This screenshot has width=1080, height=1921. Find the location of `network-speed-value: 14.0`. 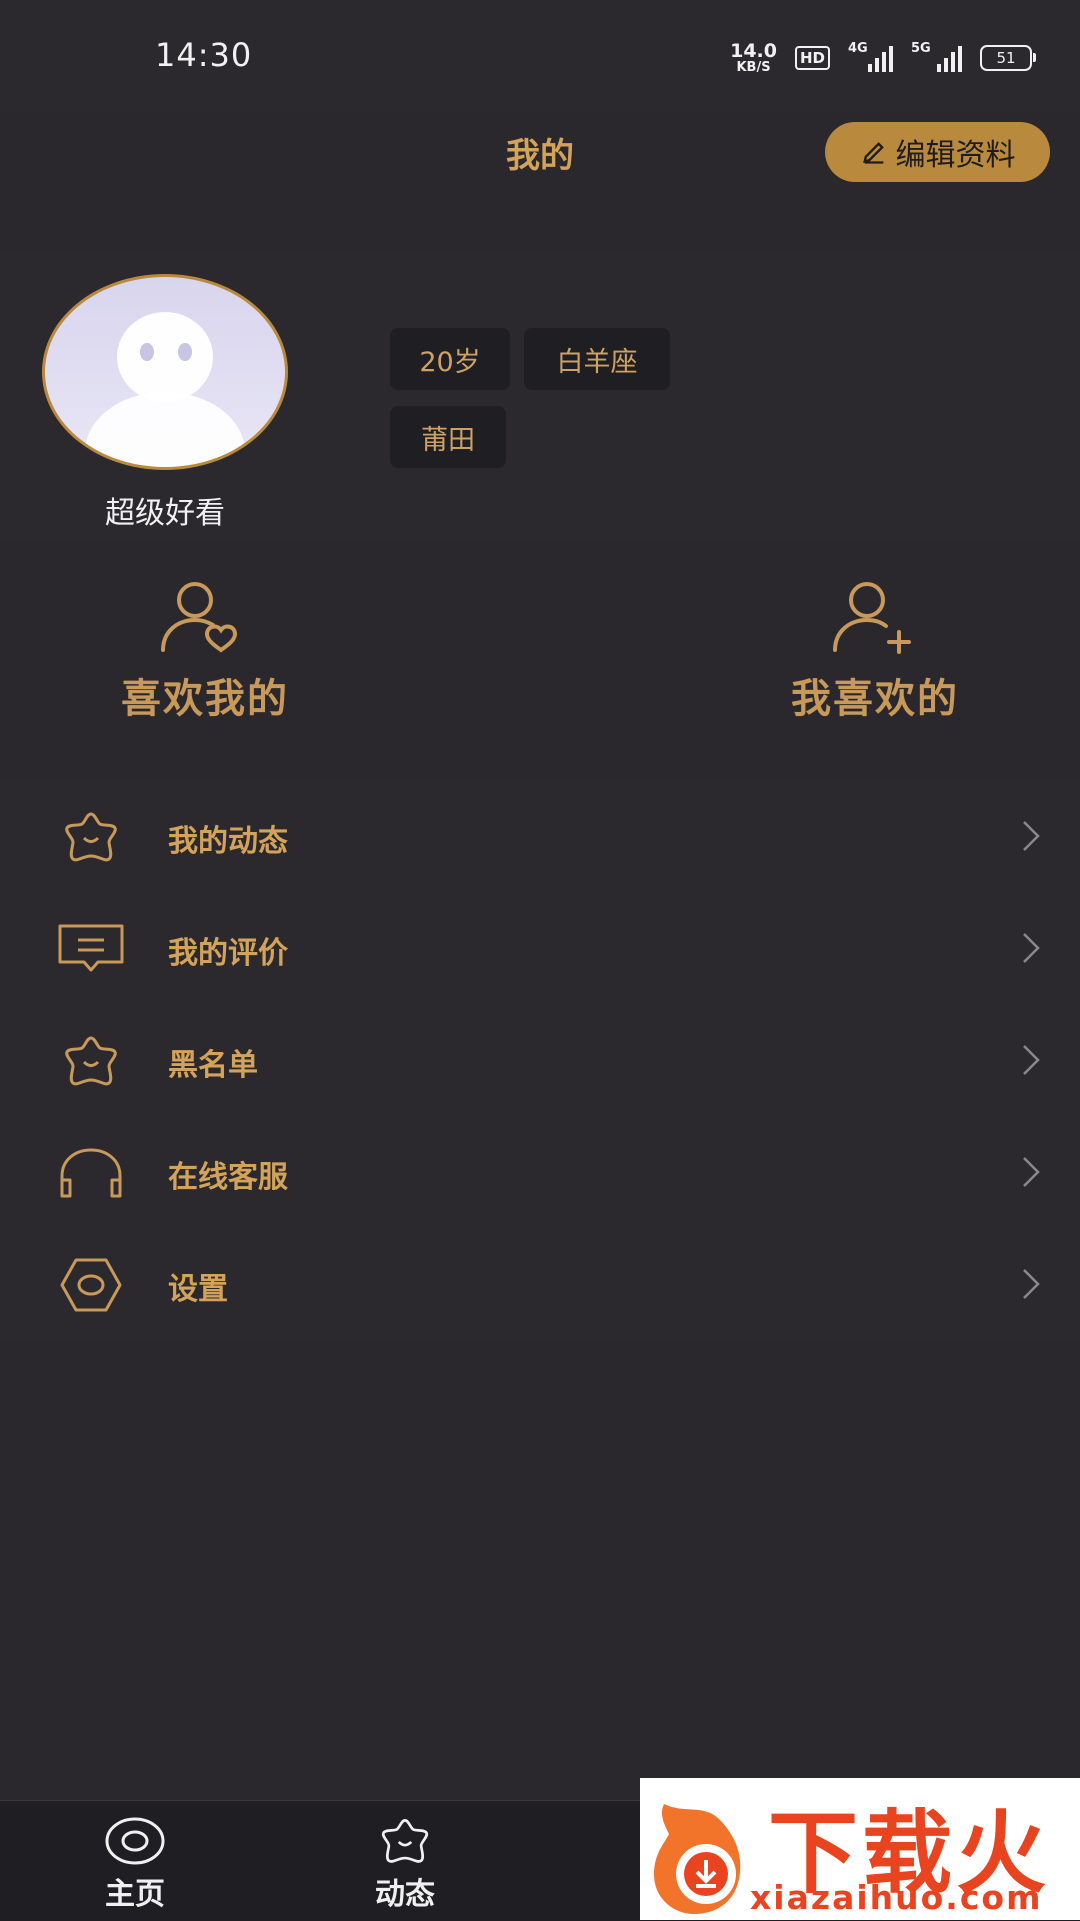

network-speed-value: 14.0 is located at coordinates (753, 51).